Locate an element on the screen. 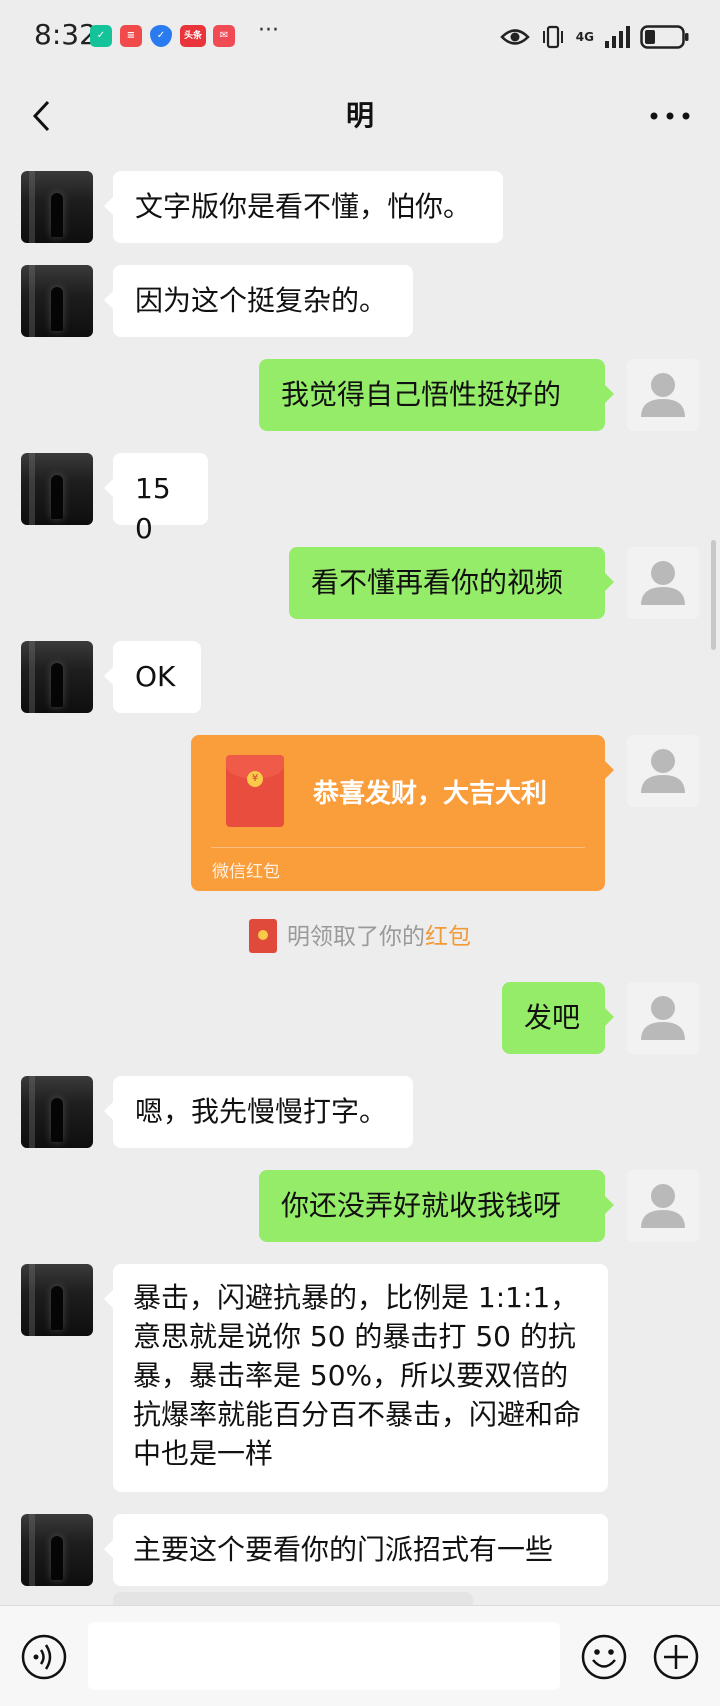 This screenshot has height=1706, width=720. message-input is located at coordinates (324, 1656).